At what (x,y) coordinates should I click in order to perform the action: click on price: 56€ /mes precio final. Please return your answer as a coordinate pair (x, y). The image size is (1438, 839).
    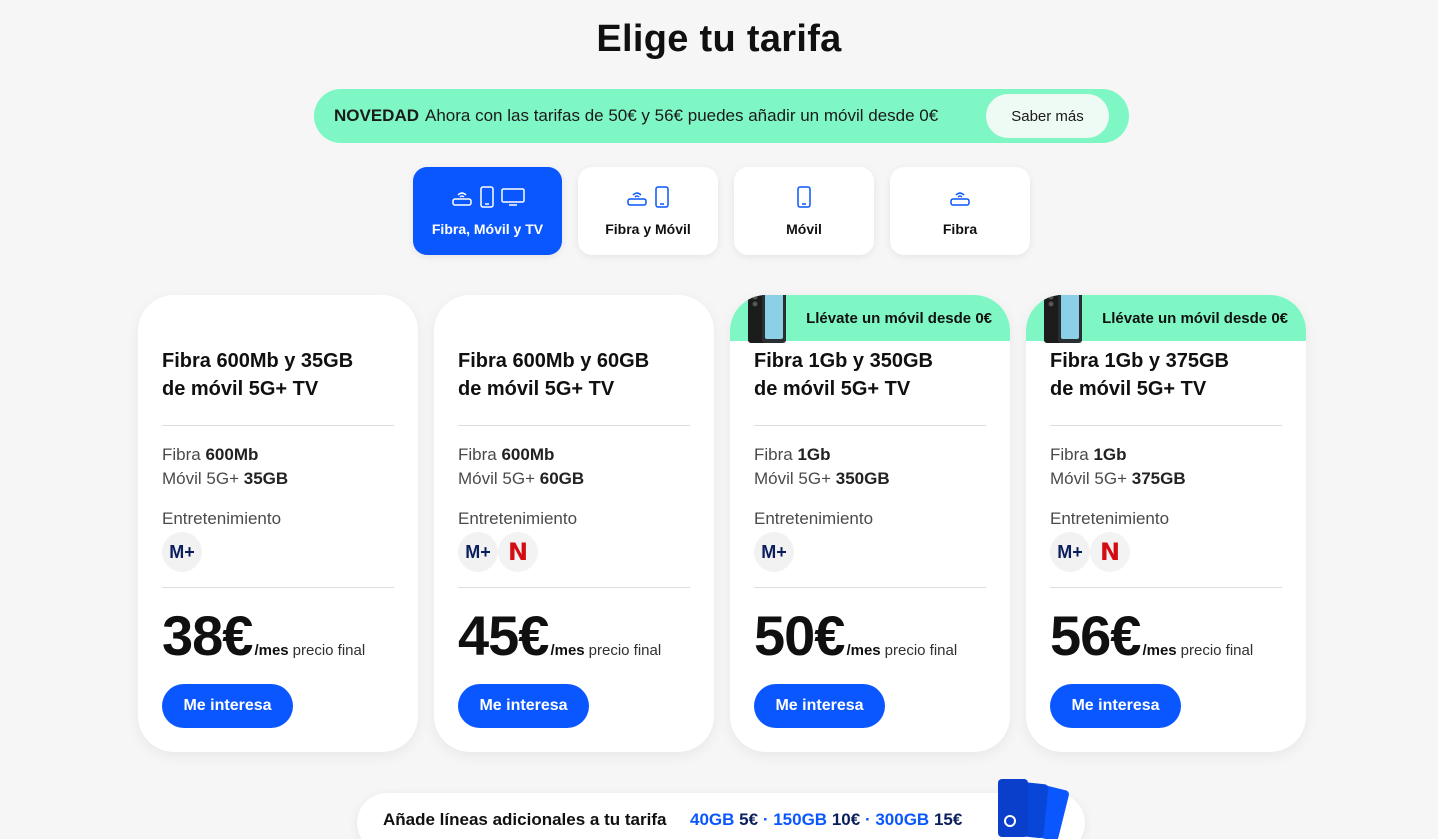
    Looking at the image, I should click on (1151, 635).